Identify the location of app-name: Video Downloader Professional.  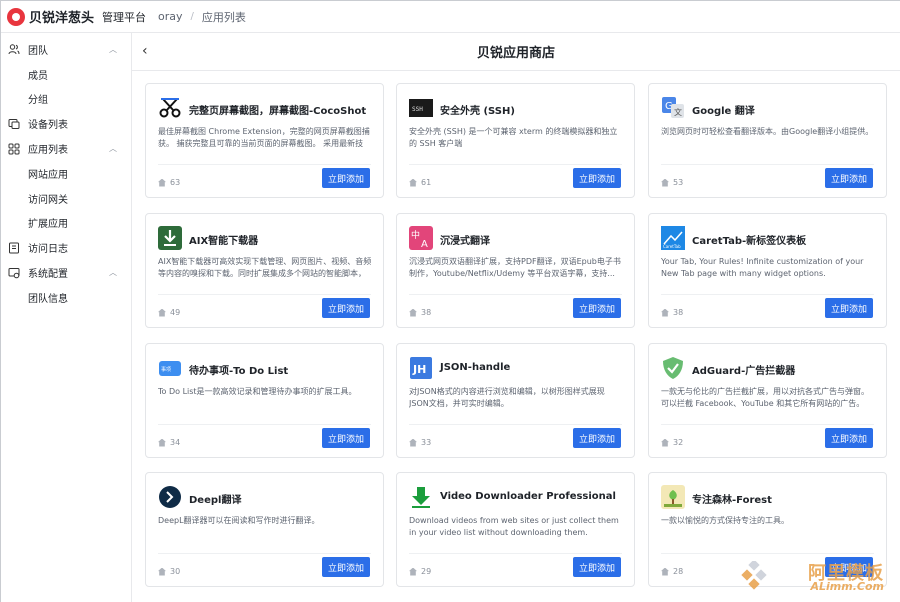
(528, 496).